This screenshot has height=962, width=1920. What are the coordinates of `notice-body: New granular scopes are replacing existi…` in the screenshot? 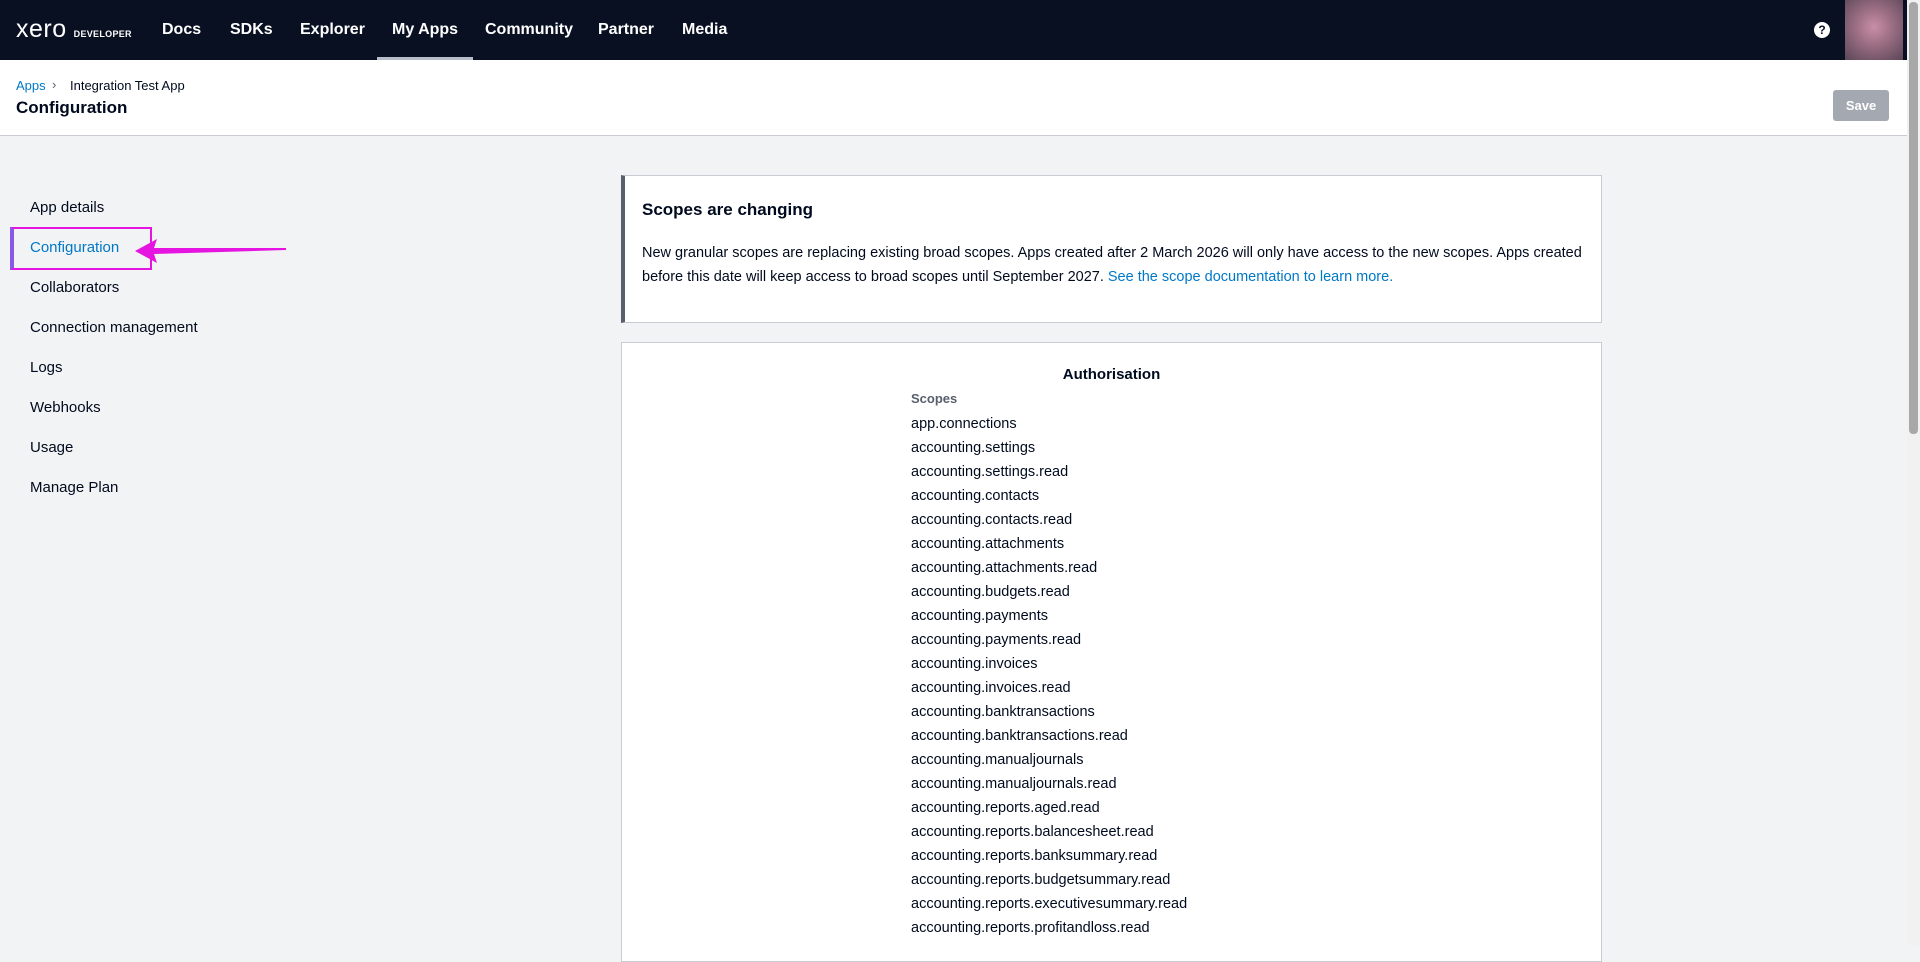 It's located at (1112, 265).